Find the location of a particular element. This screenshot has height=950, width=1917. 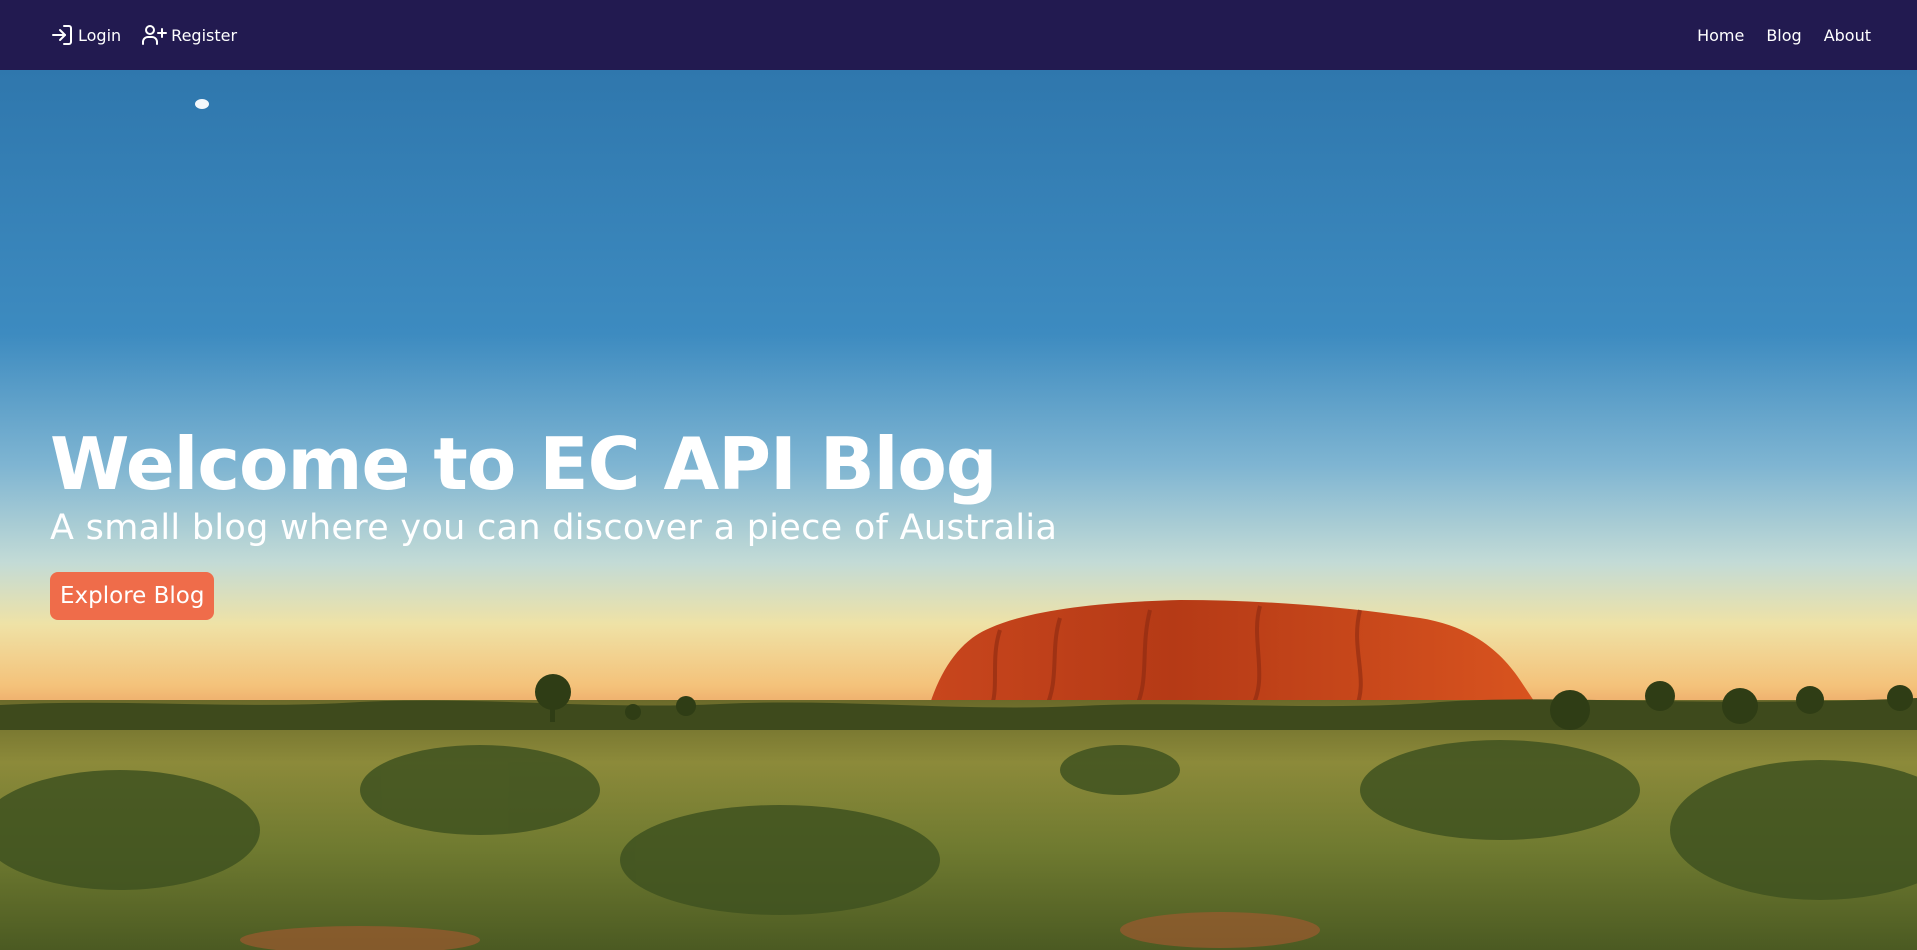

main-nav: Home Blog About is located at coordinates (1773, 35).